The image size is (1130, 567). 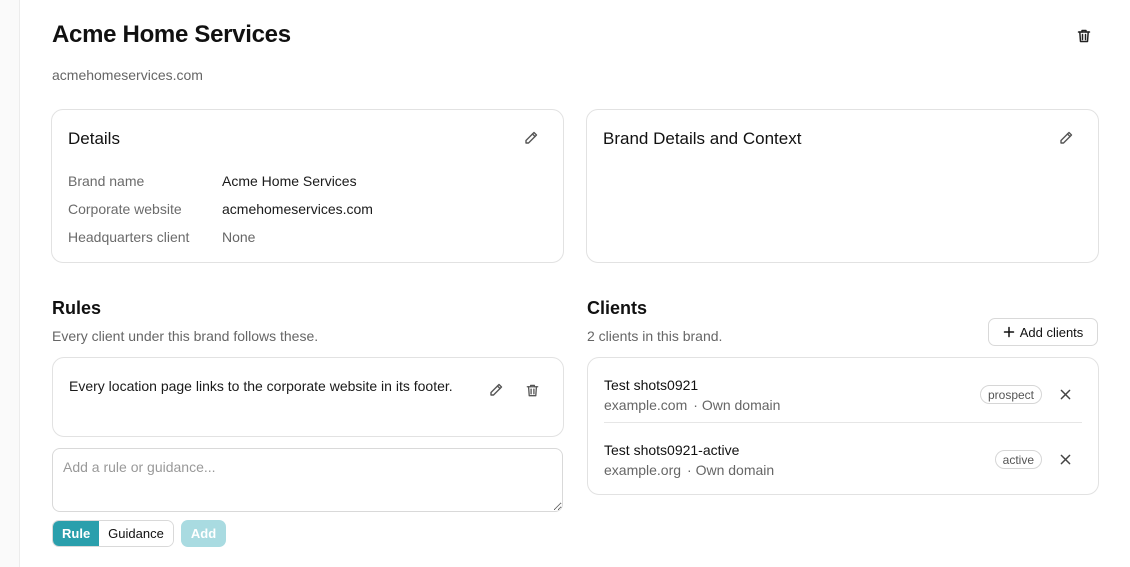 I want to click on brand-context-title: Brand Details and Context, so click(x=702, y=138).